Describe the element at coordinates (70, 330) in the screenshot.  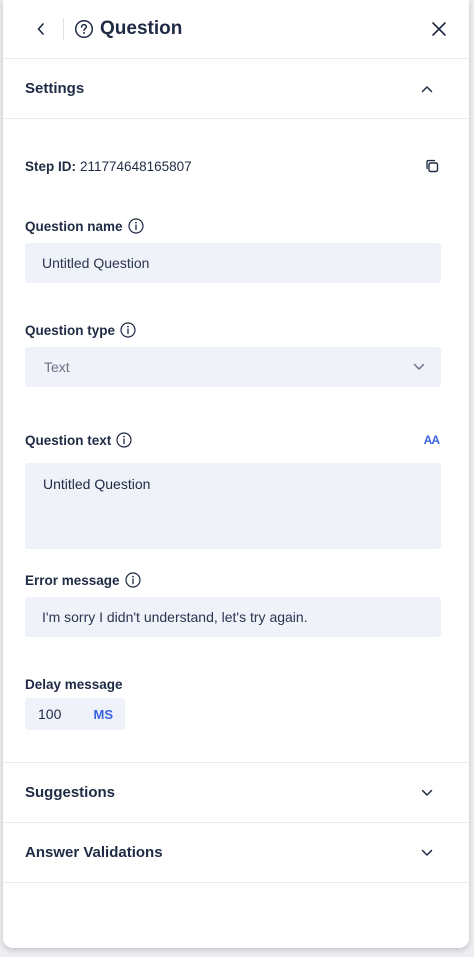
I see `question-type-label: Question type` at that location.